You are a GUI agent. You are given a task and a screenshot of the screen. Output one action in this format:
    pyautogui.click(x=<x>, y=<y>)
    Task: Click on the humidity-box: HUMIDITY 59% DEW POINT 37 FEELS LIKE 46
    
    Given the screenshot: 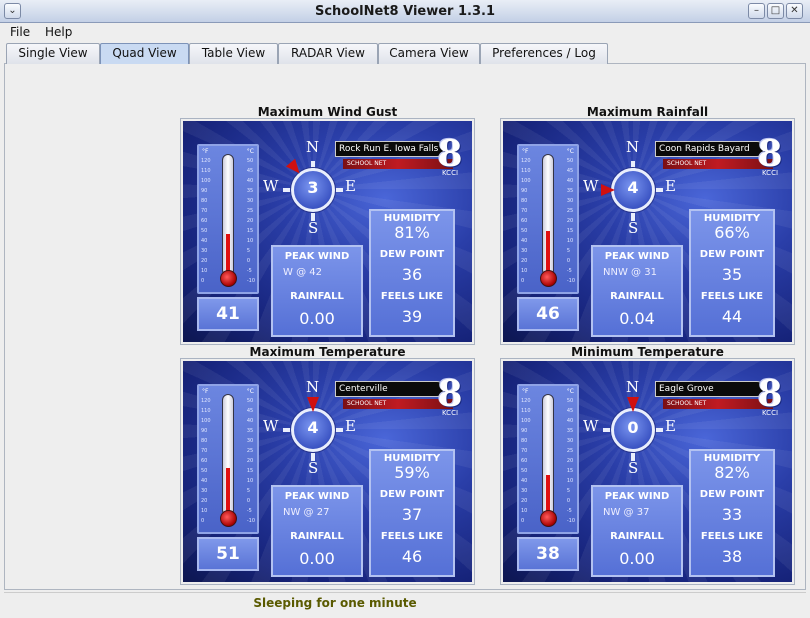 What is the action you would take?
    pyautogui.click(x=412, y=513)
    